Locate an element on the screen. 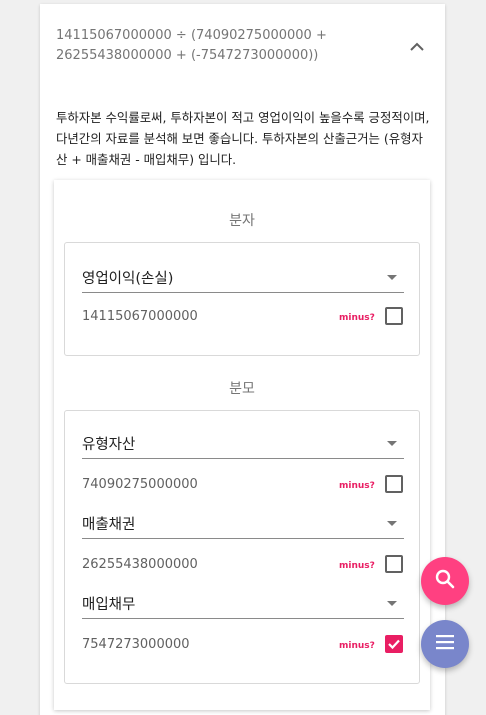  denominator-title: 분모 is located at coordinates (242, 389).